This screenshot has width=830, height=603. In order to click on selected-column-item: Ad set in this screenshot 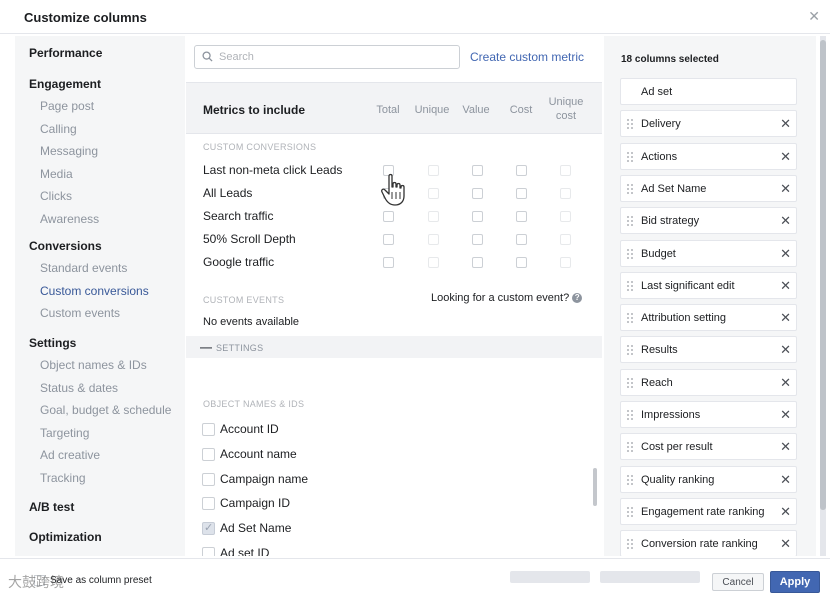, I will do `click(708, 91)`.